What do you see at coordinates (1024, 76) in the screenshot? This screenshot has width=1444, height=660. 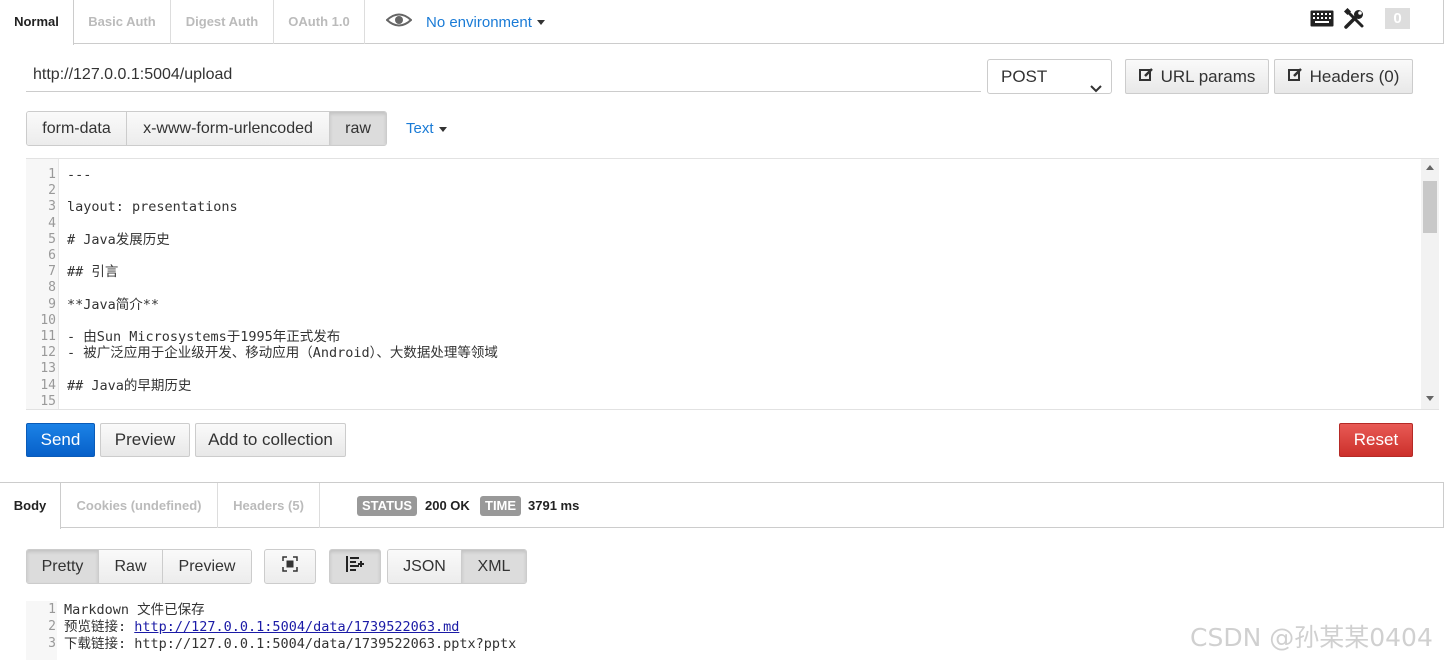 I see `method-label: POST` at bounding box center [1024, 76].